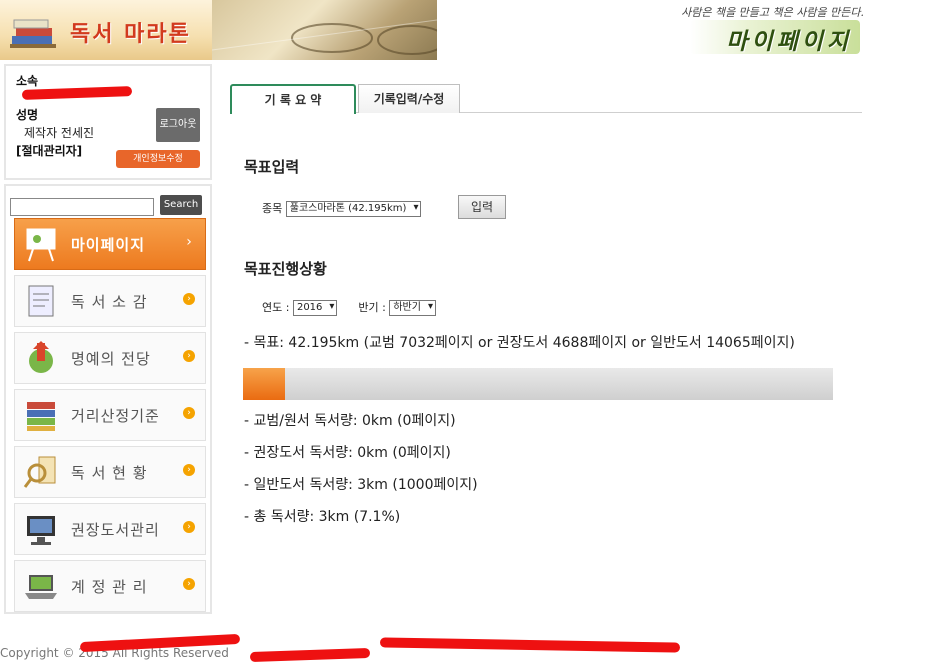 The height and width of the screenshot is (666, 941). I want to click on goal-input-title: 목표입력, so click(272, 167).